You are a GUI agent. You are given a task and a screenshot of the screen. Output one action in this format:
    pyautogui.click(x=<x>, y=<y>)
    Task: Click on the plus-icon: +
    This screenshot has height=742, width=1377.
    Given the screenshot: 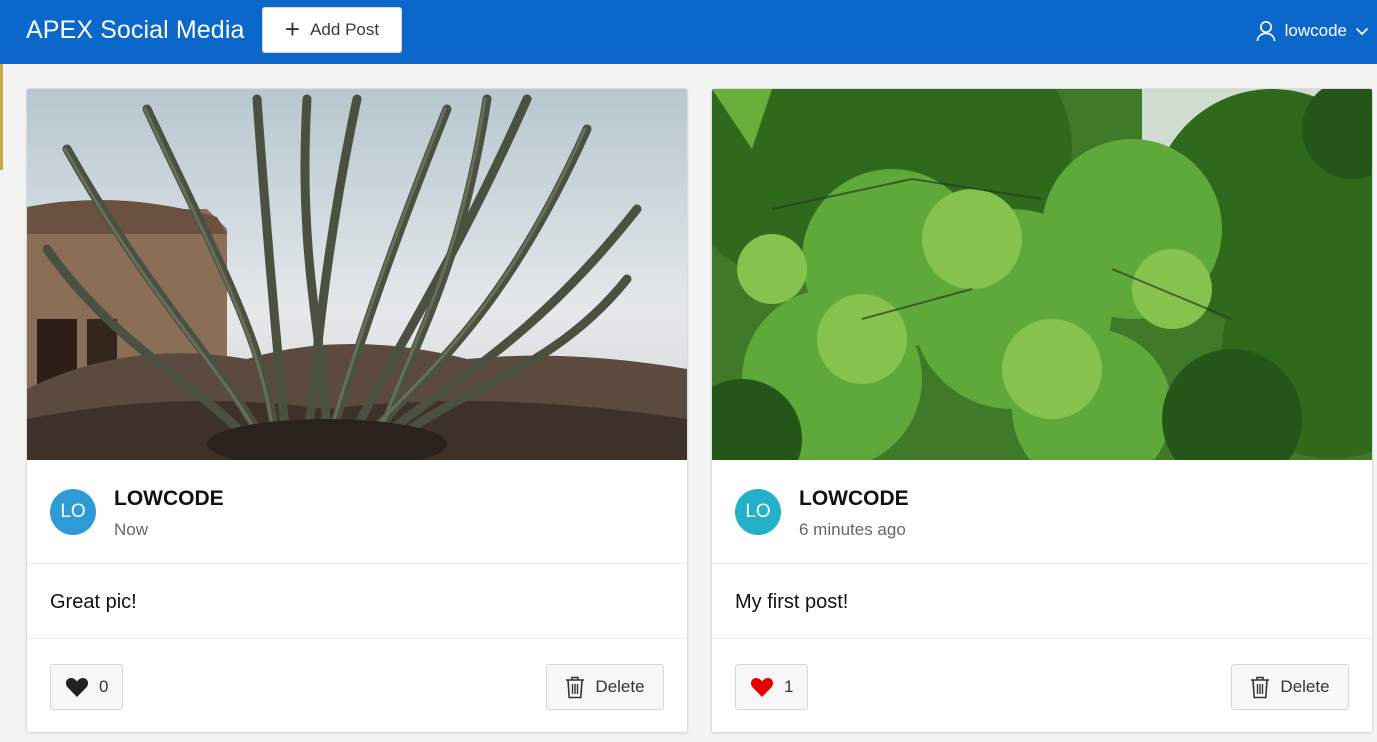 What is the action you would take?
    pyautogui.click(x=292, y=28)
    